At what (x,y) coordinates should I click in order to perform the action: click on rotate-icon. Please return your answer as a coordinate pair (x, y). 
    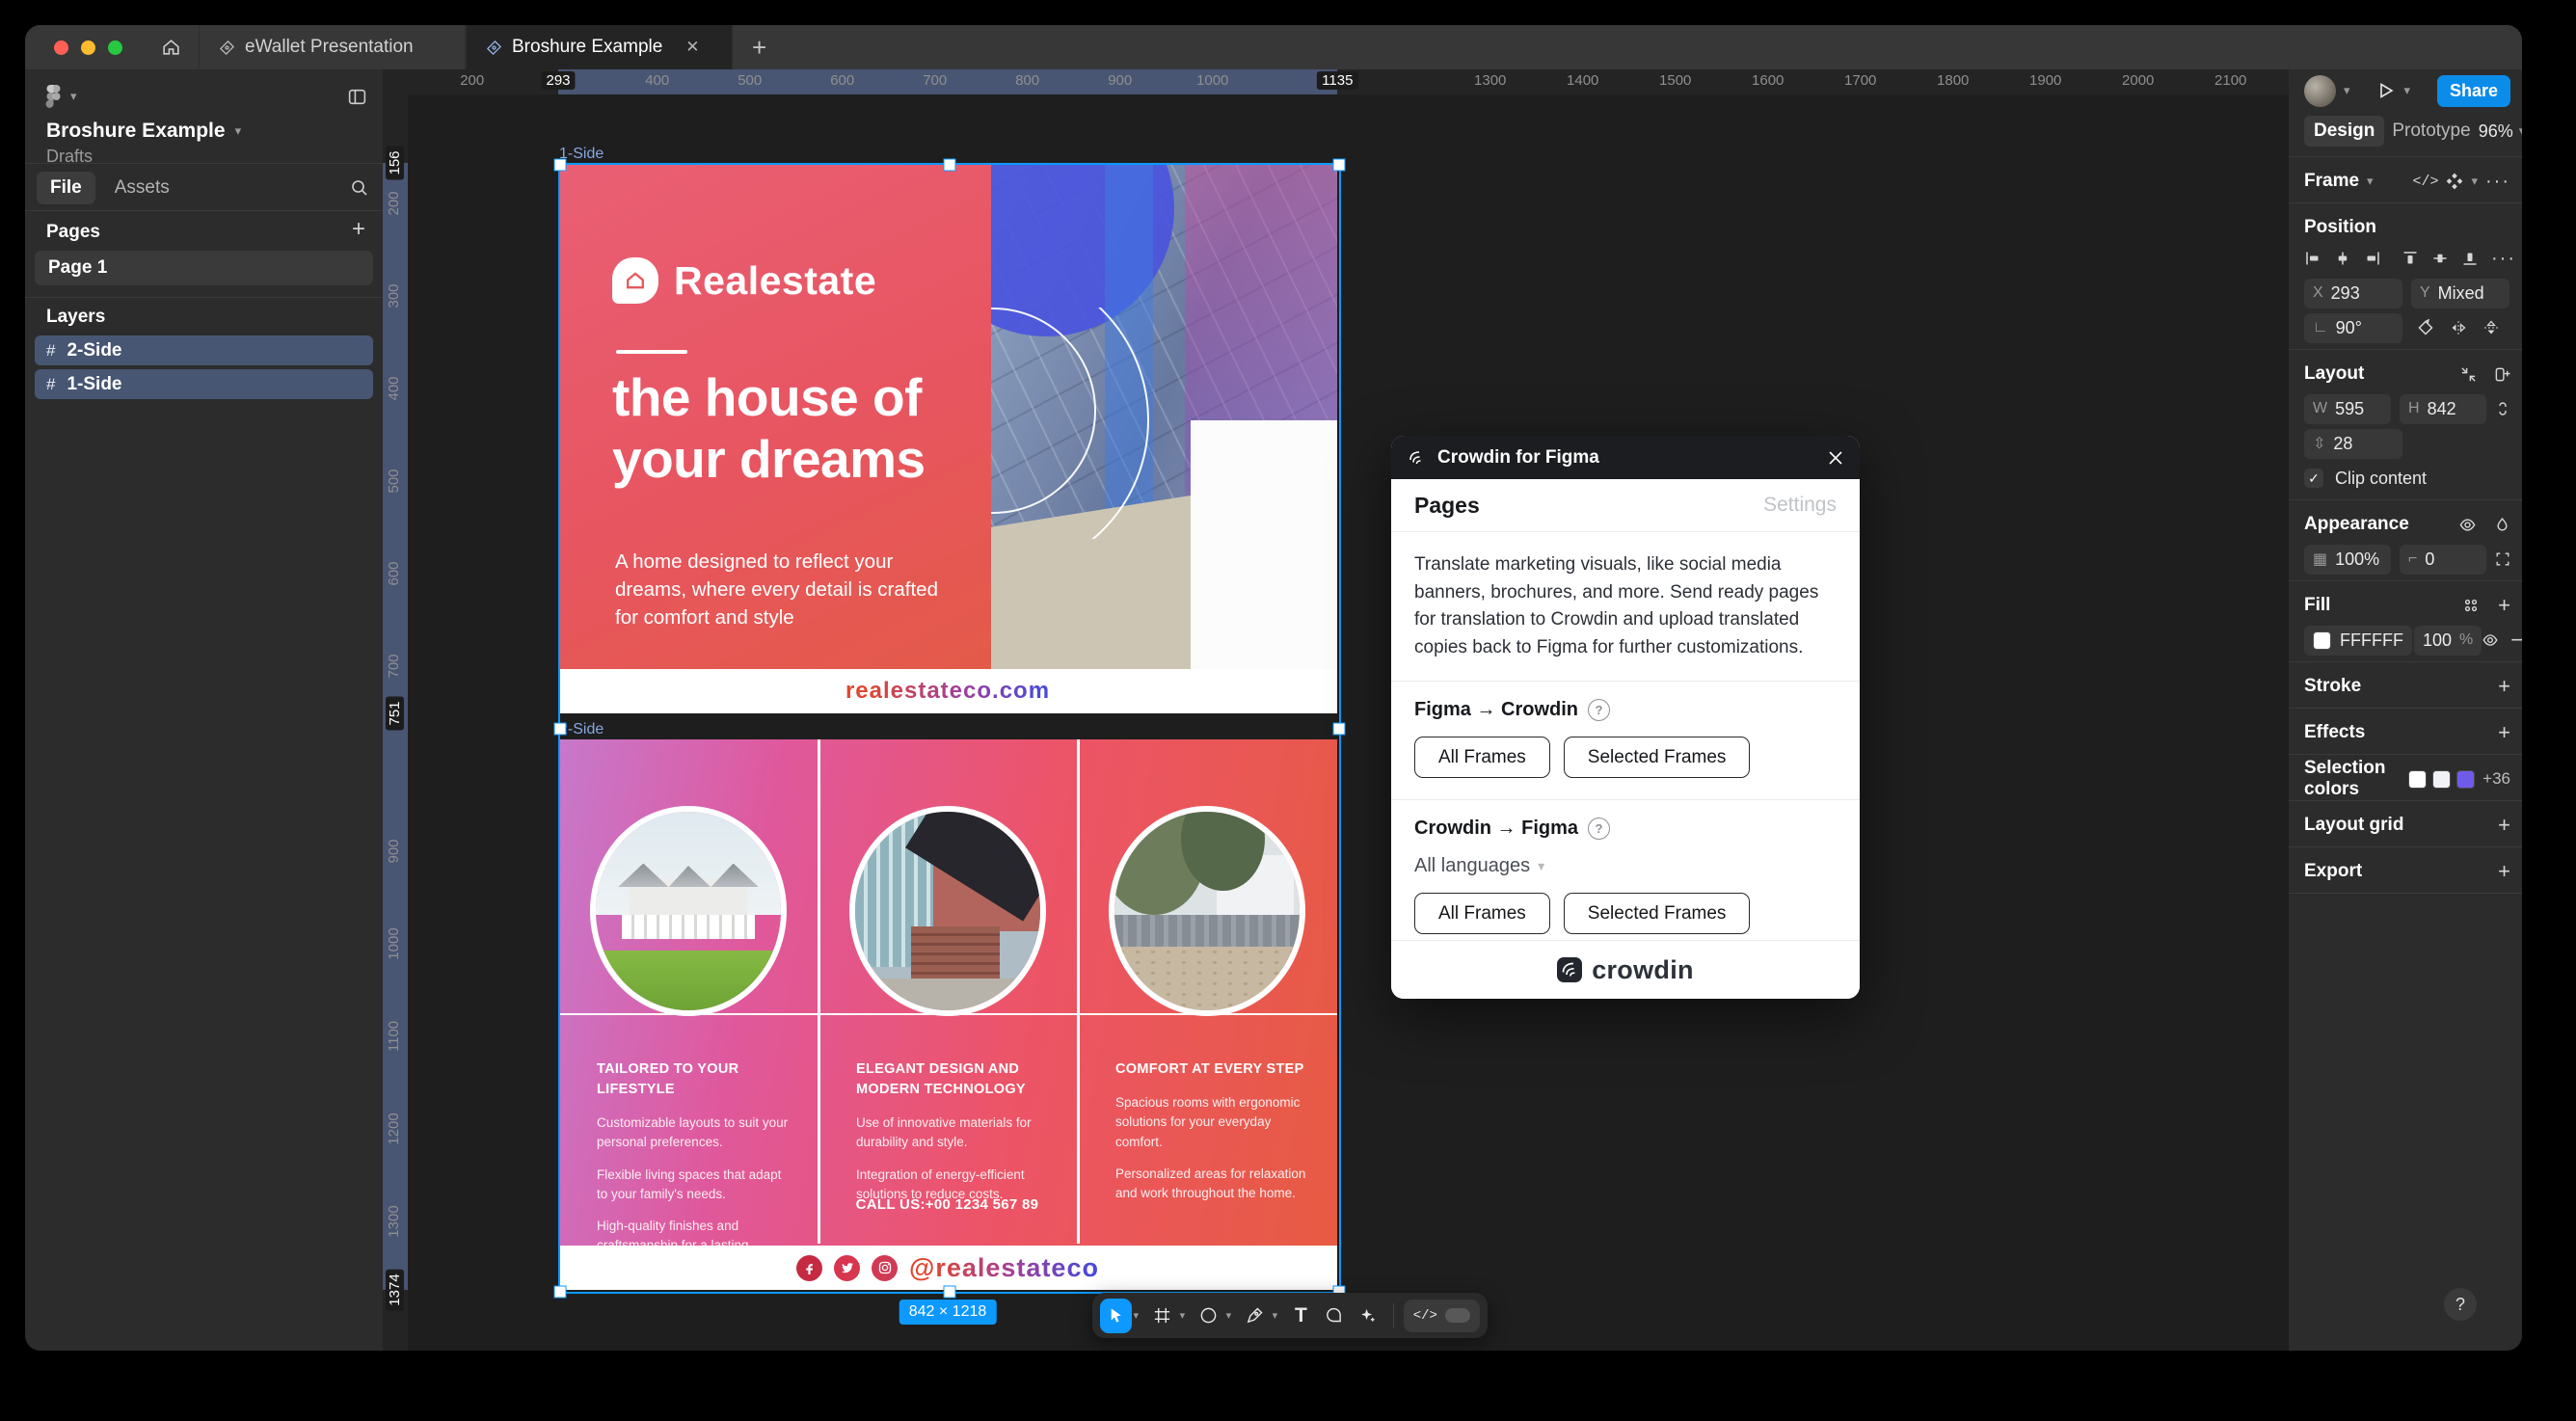
    Looking at the image, I should click on (2426, 328).